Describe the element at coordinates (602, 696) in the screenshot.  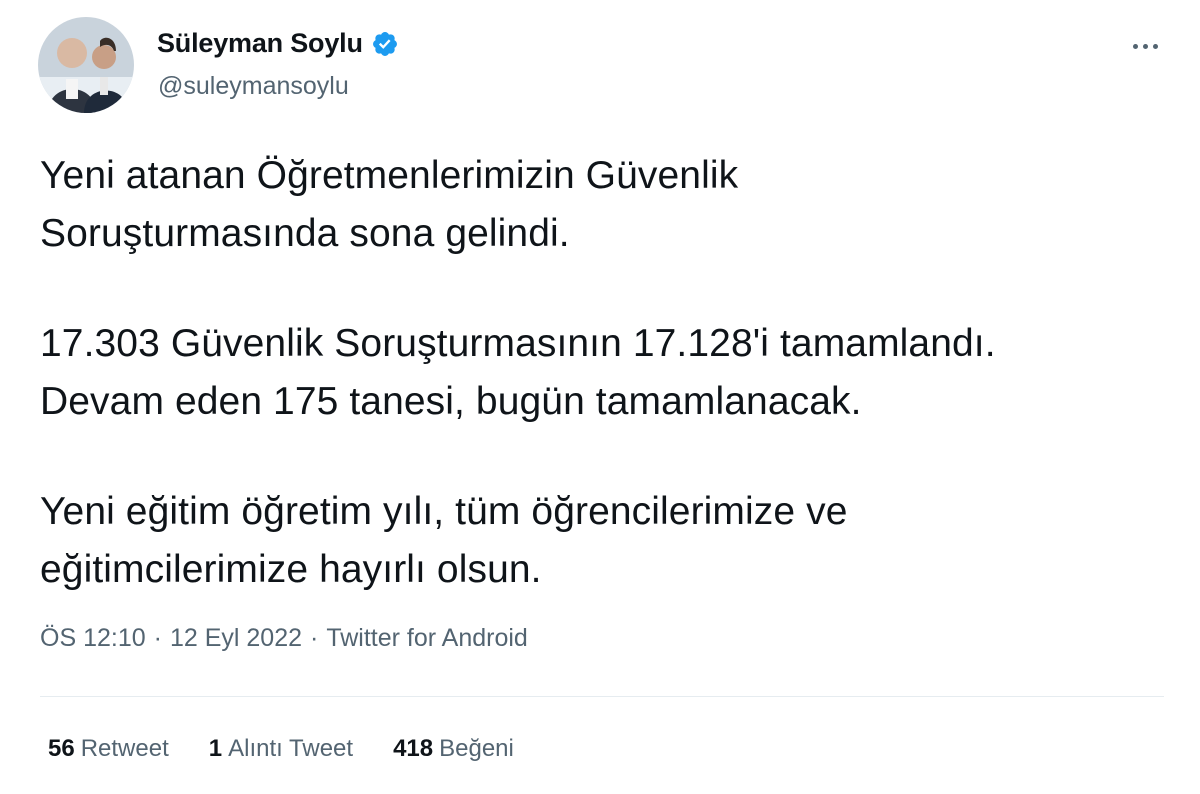
I see `divider` at that location.